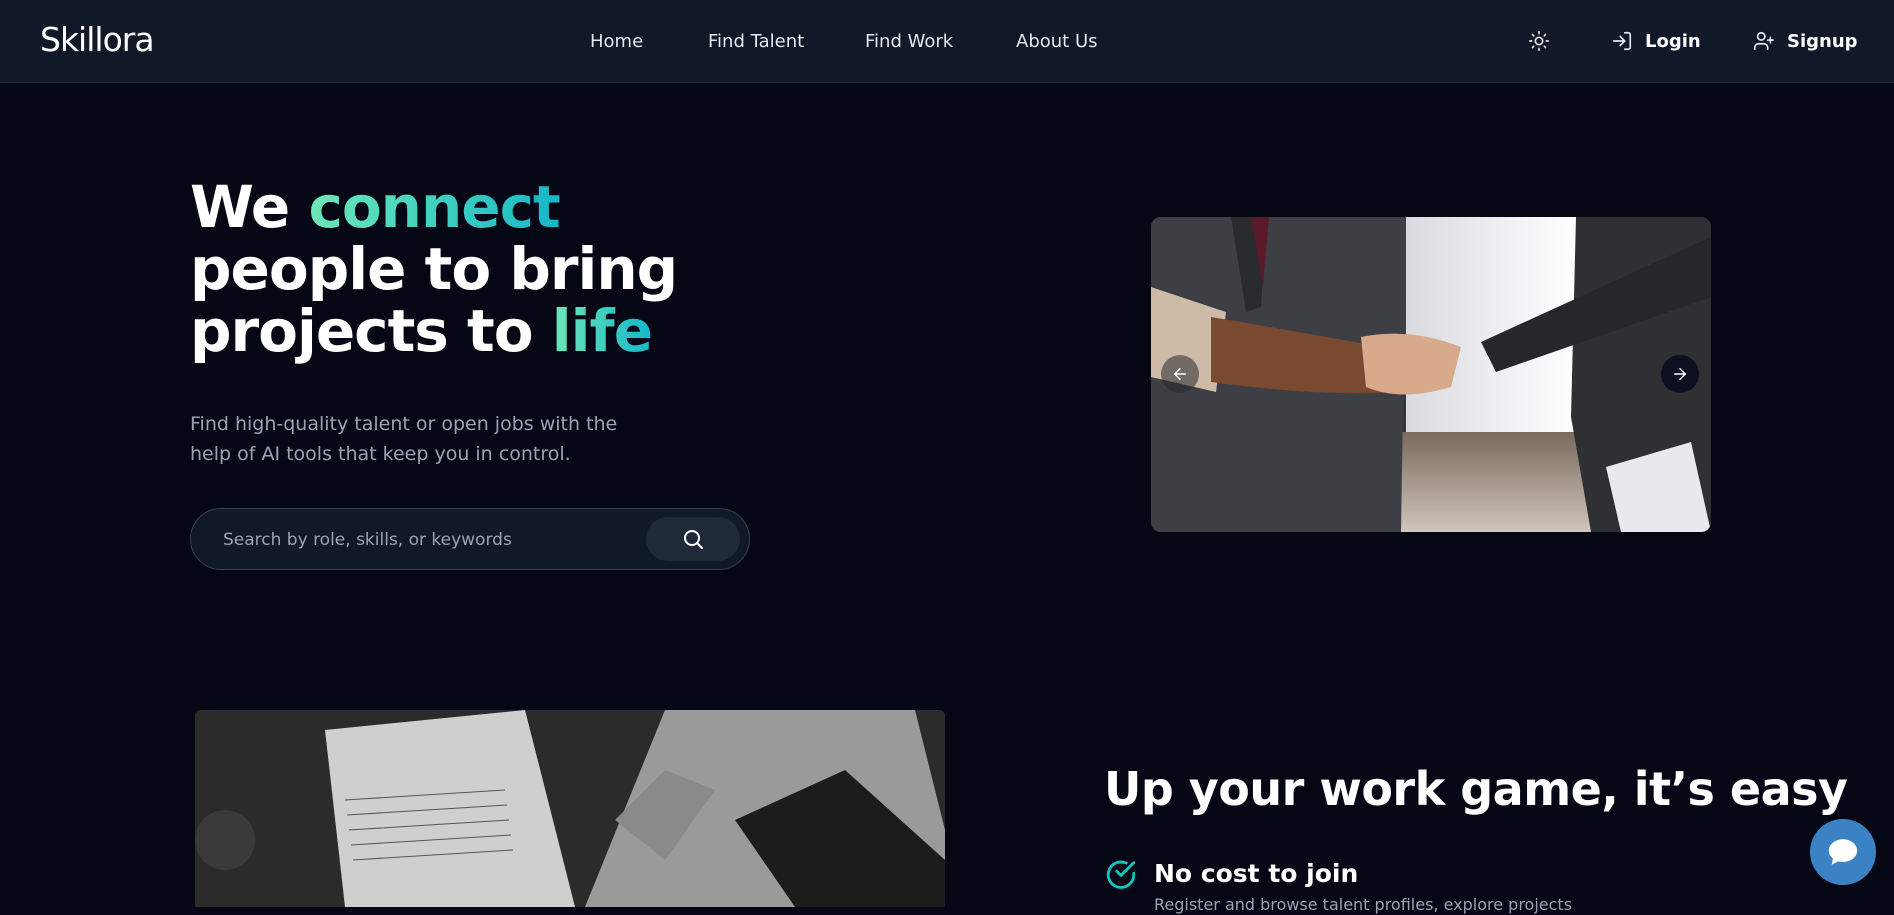  What do you see at coordinates (756, 41) in the screenshot?
I see `nav-link-find-talent: Find Talent` at bounding box center [756, 41].